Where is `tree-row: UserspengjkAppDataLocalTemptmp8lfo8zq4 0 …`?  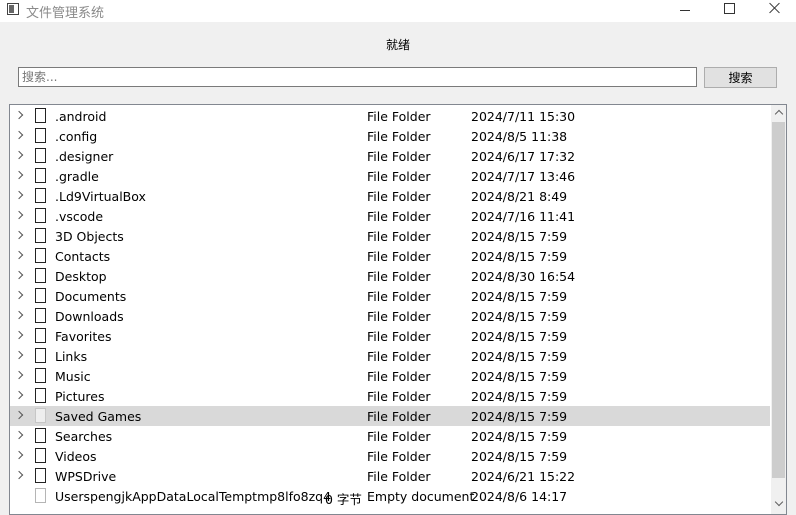
tree-row: UserspengjkAppDataLocalTemptmp8lfo8zq4 0 … is located at coordinates (390, 496).